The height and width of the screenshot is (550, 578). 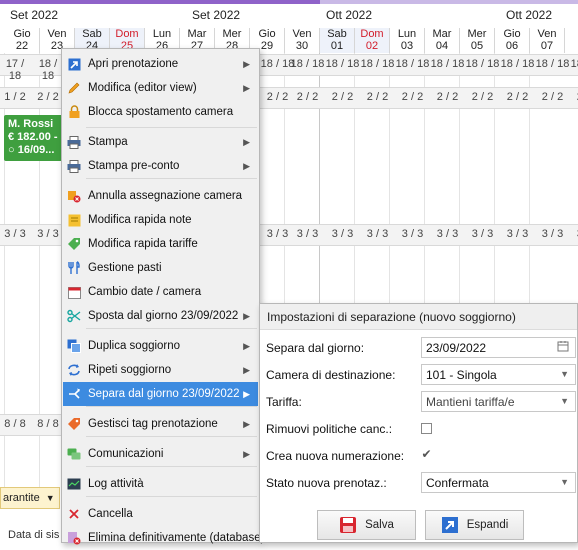 I want to click on menu-item-unassign-room: Annulla assegnazione camera, so click(x=160, y=196).